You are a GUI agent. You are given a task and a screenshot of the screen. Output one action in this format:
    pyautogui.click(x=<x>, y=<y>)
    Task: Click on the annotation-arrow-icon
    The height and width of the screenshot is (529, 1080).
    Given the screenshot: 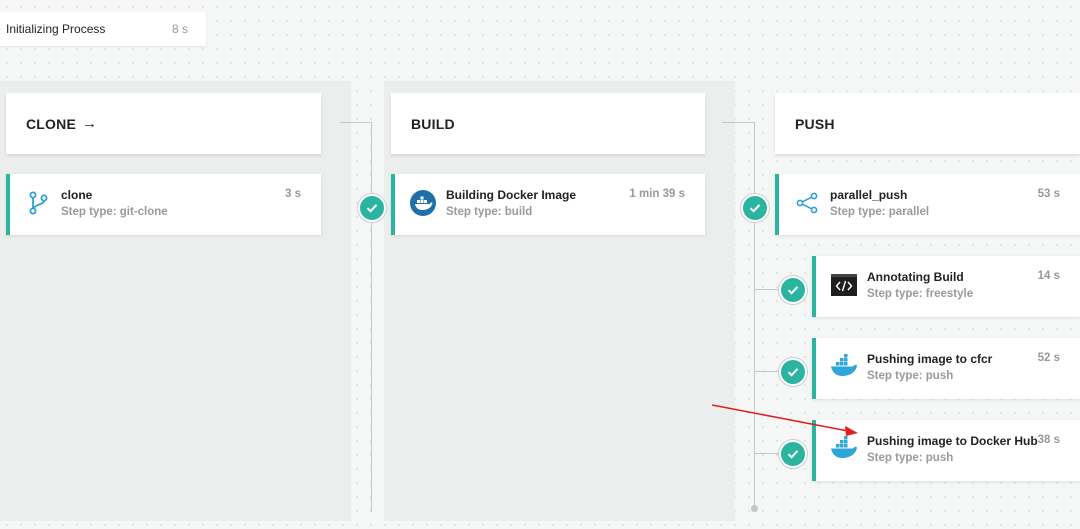 What is the action you would take?
    pyautogui.click(x=784, y=420)
    